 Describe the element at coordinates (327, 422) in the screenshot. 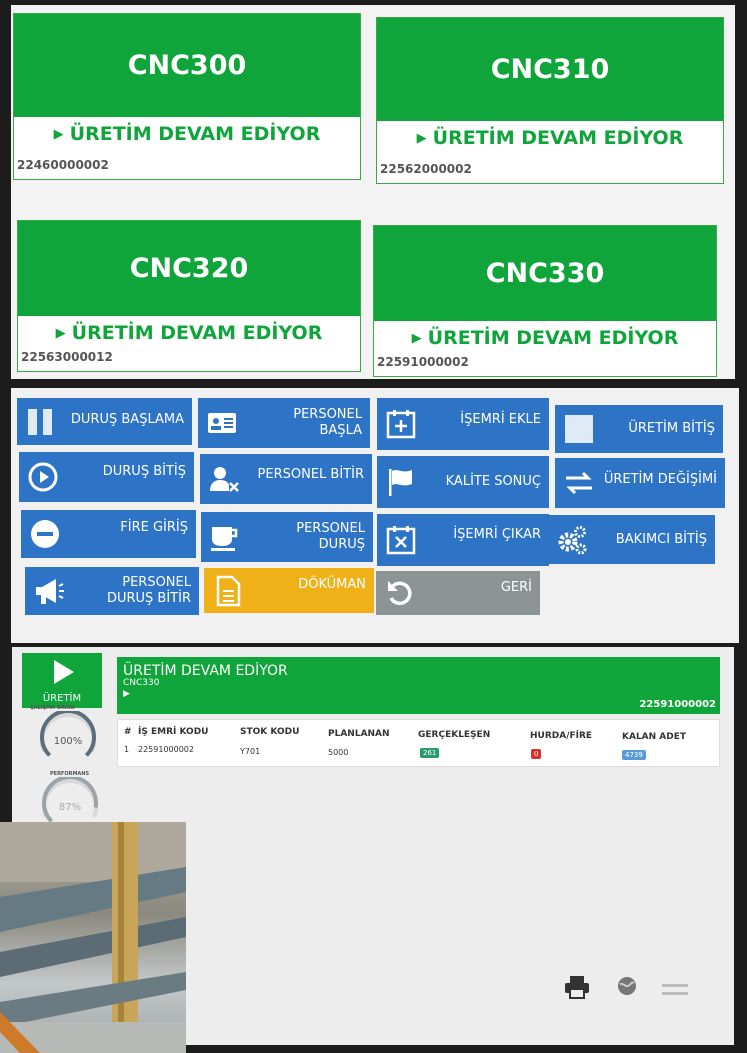

I see `button-label: PERSONEL BAŞLA` at that location.